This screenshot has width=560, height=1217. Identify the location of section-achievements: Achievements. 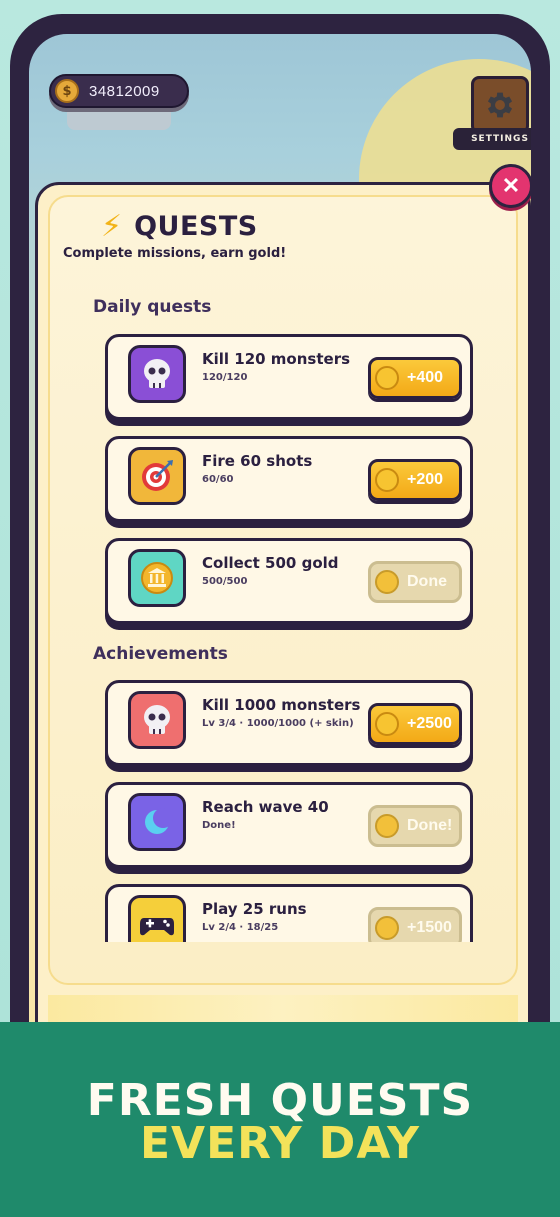
(160, 654).